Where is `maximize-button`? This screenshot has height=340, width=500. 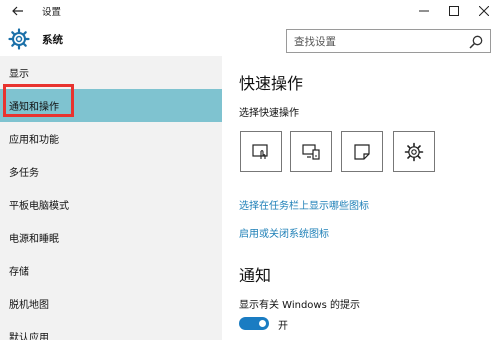
maximize-button is located at coordinates (454, 11).